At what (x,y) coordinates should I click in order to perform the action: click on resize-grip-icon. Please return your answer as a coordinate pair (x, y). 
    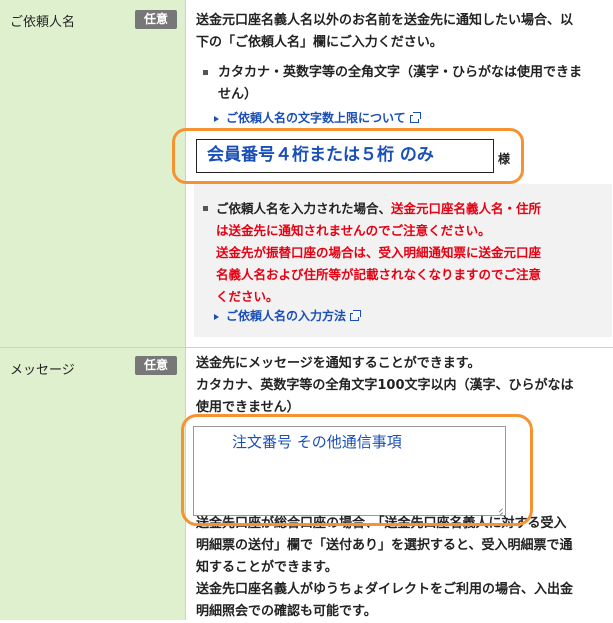
    Looking at the image, I should click on (499, 509).